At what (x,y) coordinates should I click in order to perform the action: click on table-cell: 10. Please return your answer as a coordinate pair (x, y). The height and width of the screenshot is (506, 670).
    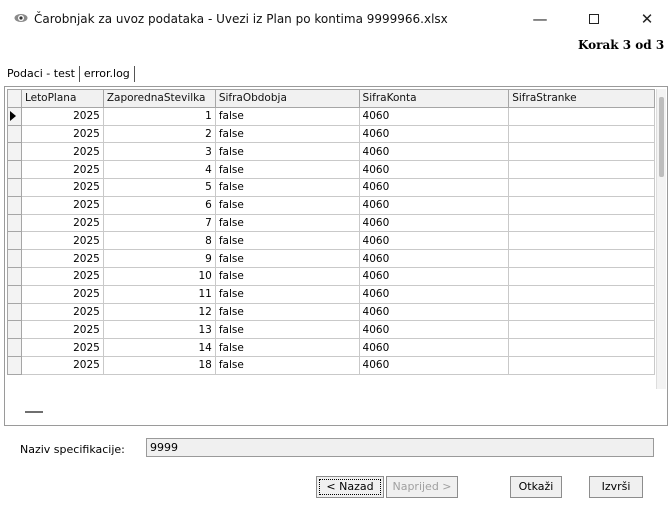
    Looking at the image, I should click on (159, 276).